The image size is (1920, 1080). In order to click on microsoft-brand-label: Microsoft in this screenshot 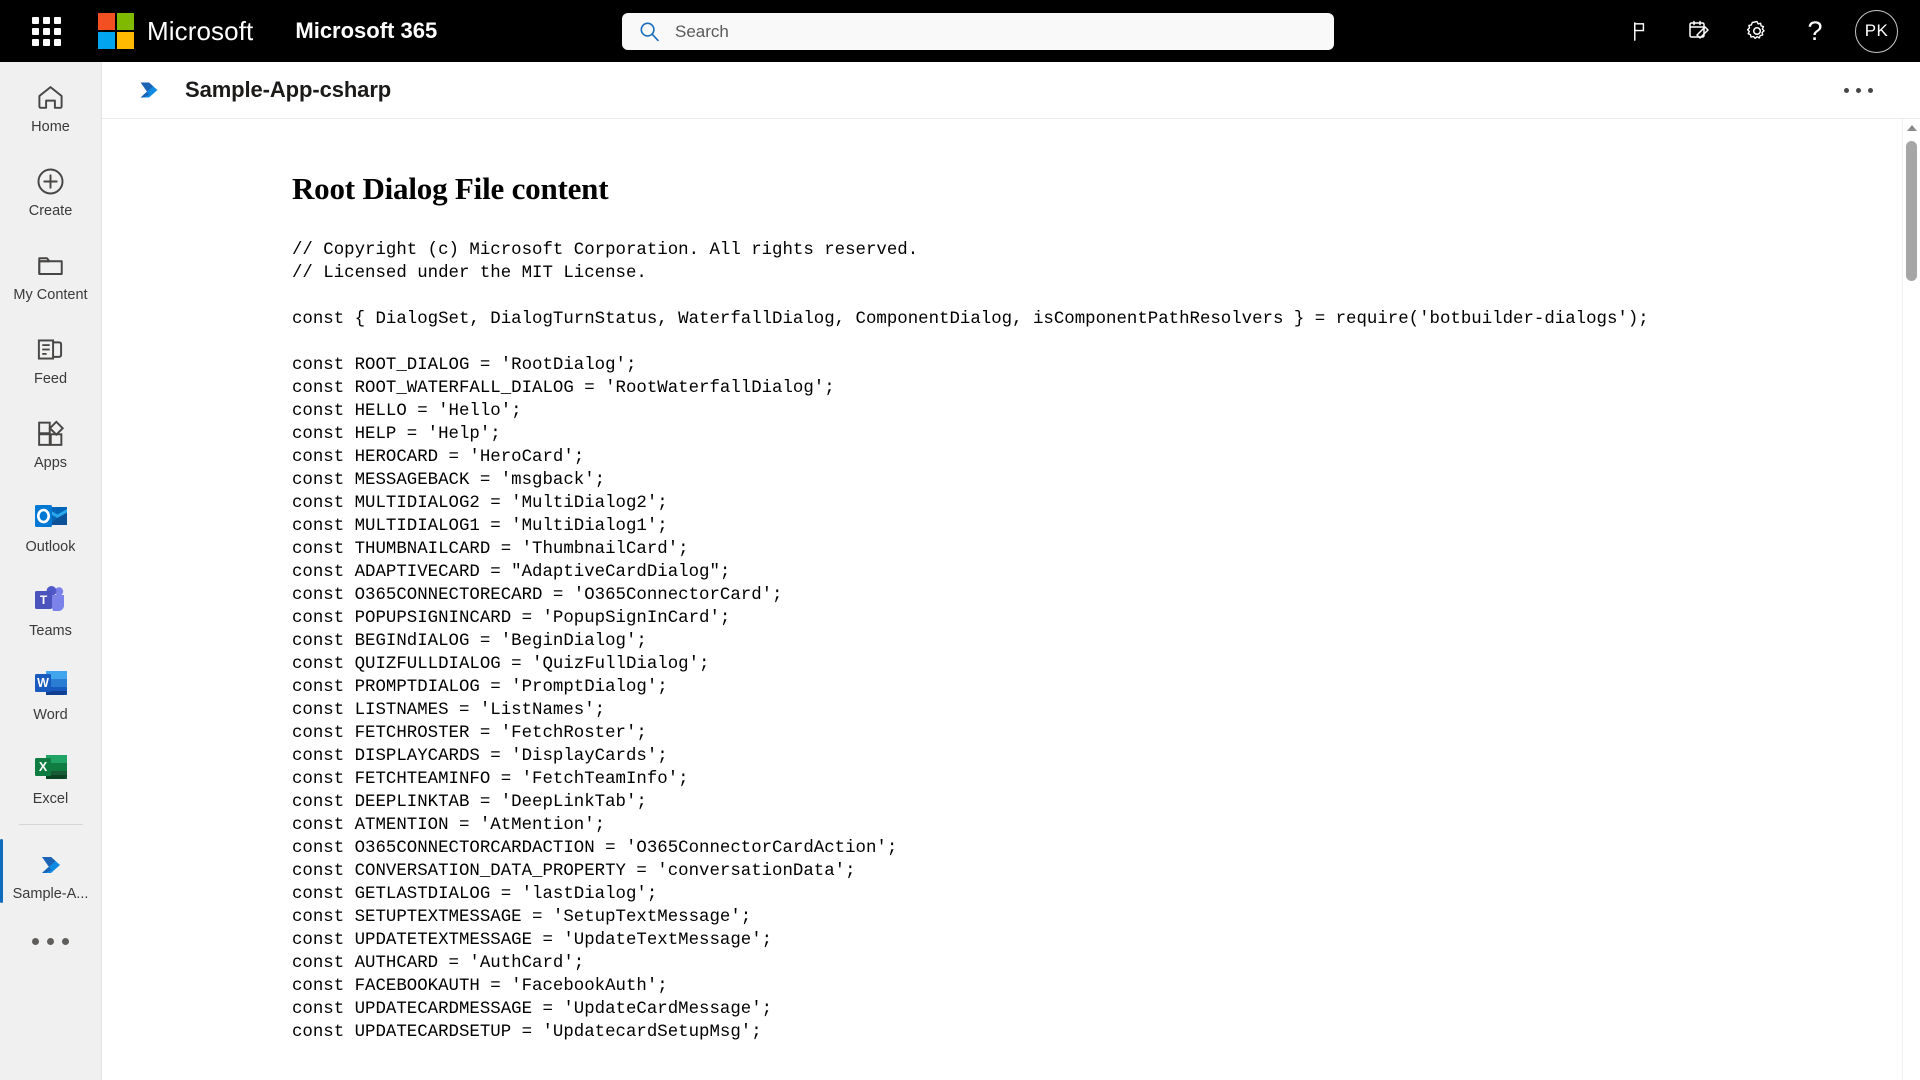, I will do `click(200, 30)`.